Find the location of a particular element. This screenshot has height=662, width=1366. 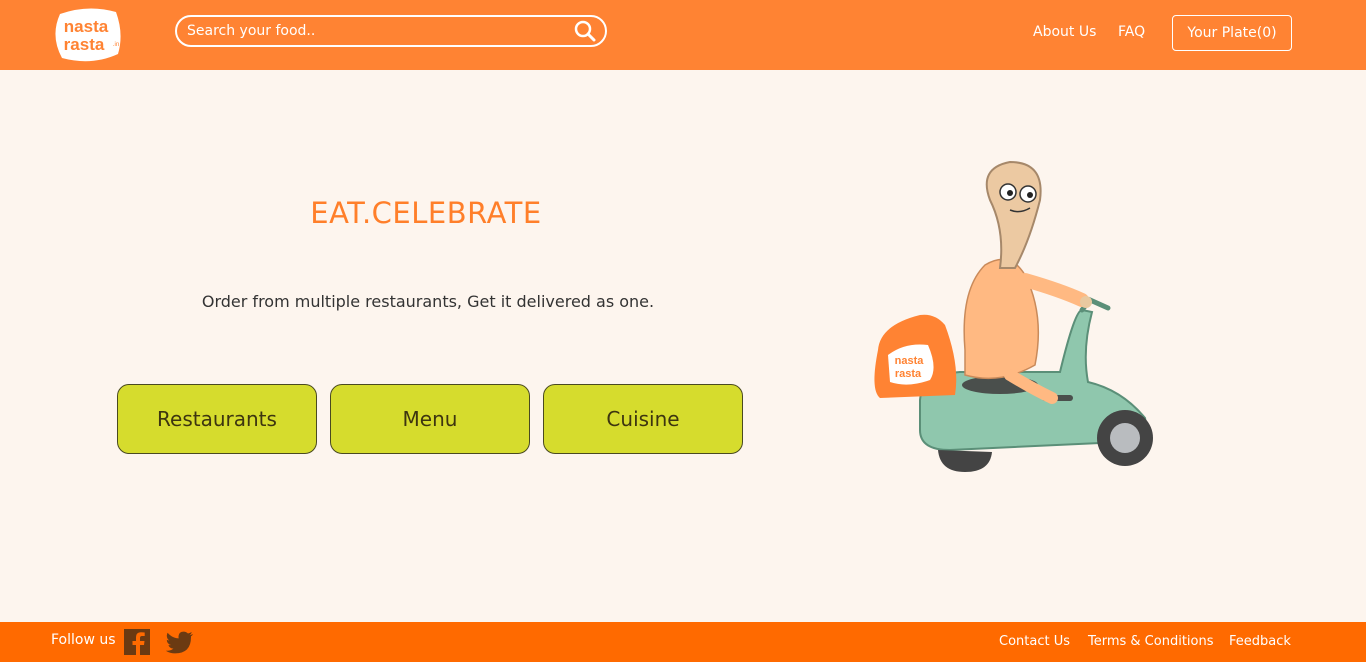

nav-faq: FAQ is located at coordinates (1131, 32).